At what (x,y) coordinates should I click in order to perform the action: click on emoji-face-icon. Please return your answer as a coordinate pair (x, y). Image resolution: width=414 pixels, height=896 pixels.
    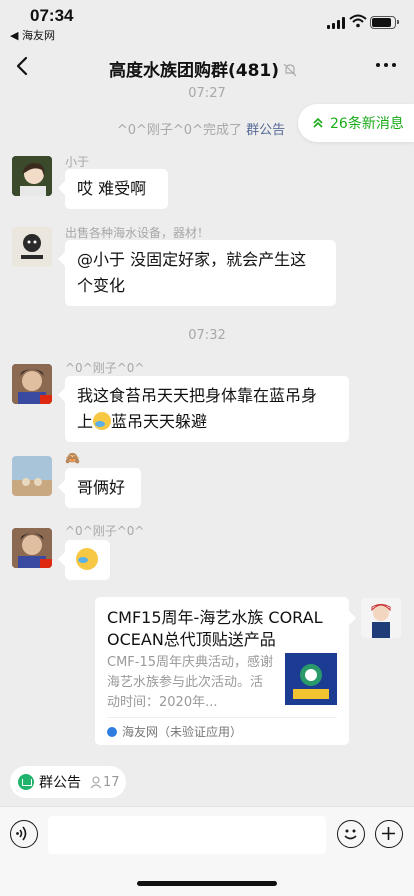
    Looking at the image, I should click on (351, 834).